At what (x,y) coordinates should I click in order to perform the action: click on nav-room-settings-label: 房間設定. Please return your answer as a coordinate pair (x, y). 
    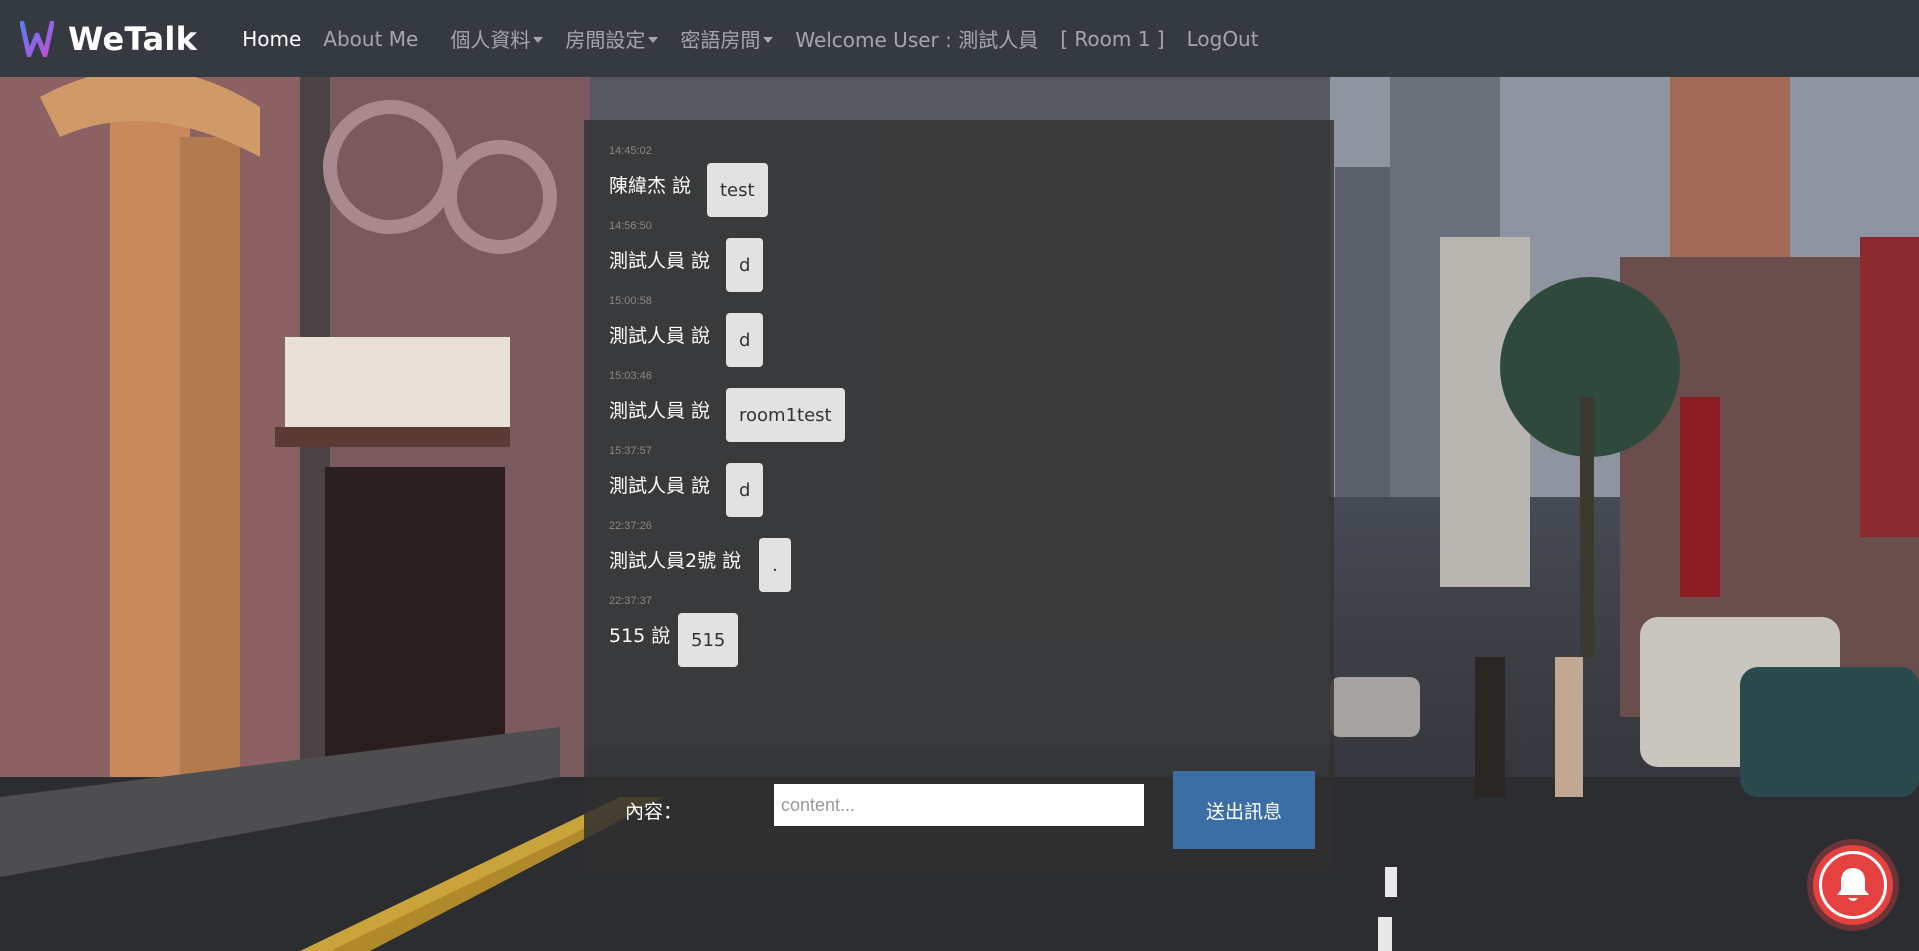
    Looking at the image, I should click on (605, 40).